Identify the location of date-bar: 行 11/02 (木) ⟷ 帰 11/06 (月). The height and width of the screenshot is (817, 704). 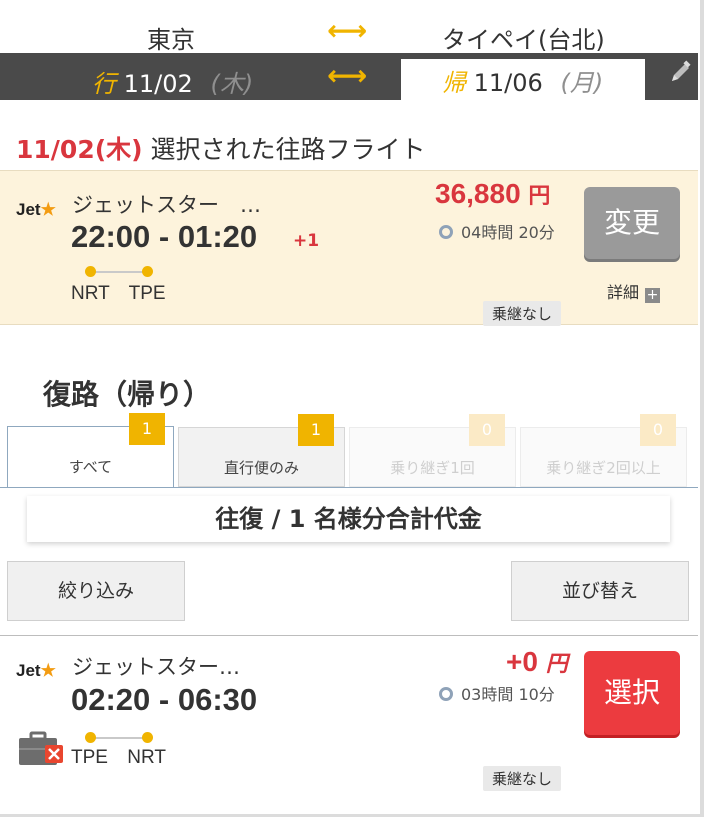
(349, 76).